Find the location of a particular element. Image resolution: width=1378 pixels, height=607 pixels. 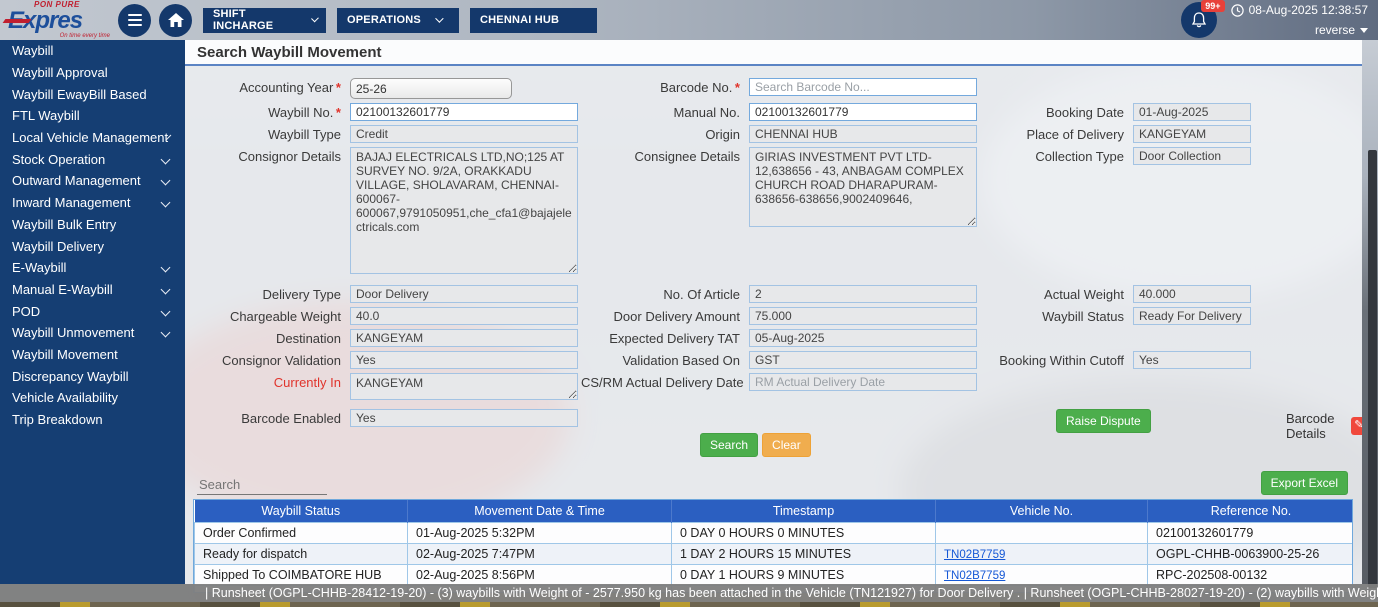

vertical-scrollbar is located at coordinates (1372, 369).